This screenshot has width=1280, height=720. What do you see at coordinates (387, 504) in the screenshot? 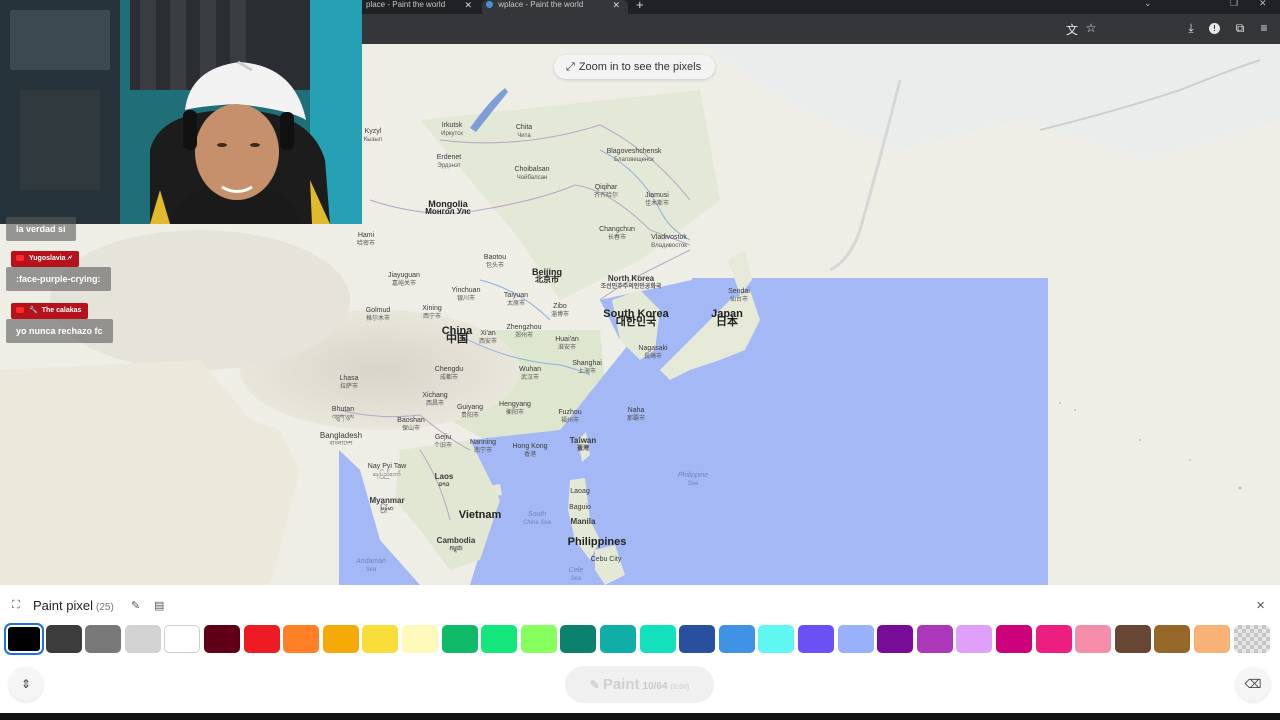
I see `map-label-country: Myanmar မြန်မာ` at bounding box center [387, 504].